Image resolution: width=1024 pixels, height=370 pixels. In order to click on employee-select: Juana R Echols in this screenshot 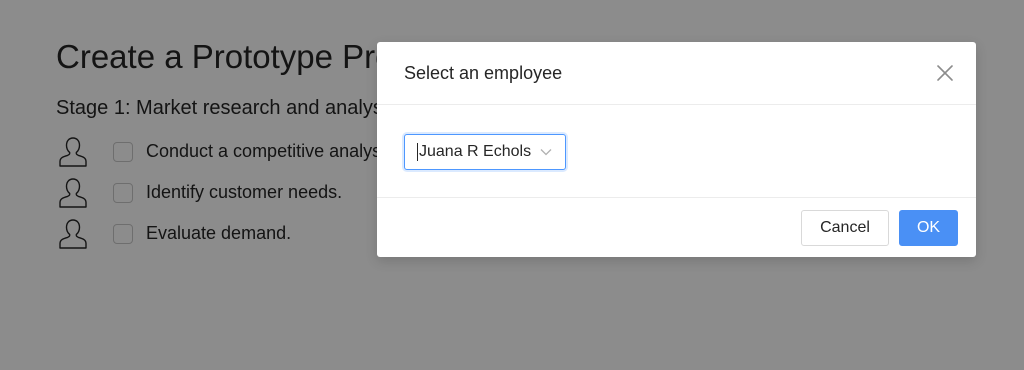, I will do `click(485, 152)`.